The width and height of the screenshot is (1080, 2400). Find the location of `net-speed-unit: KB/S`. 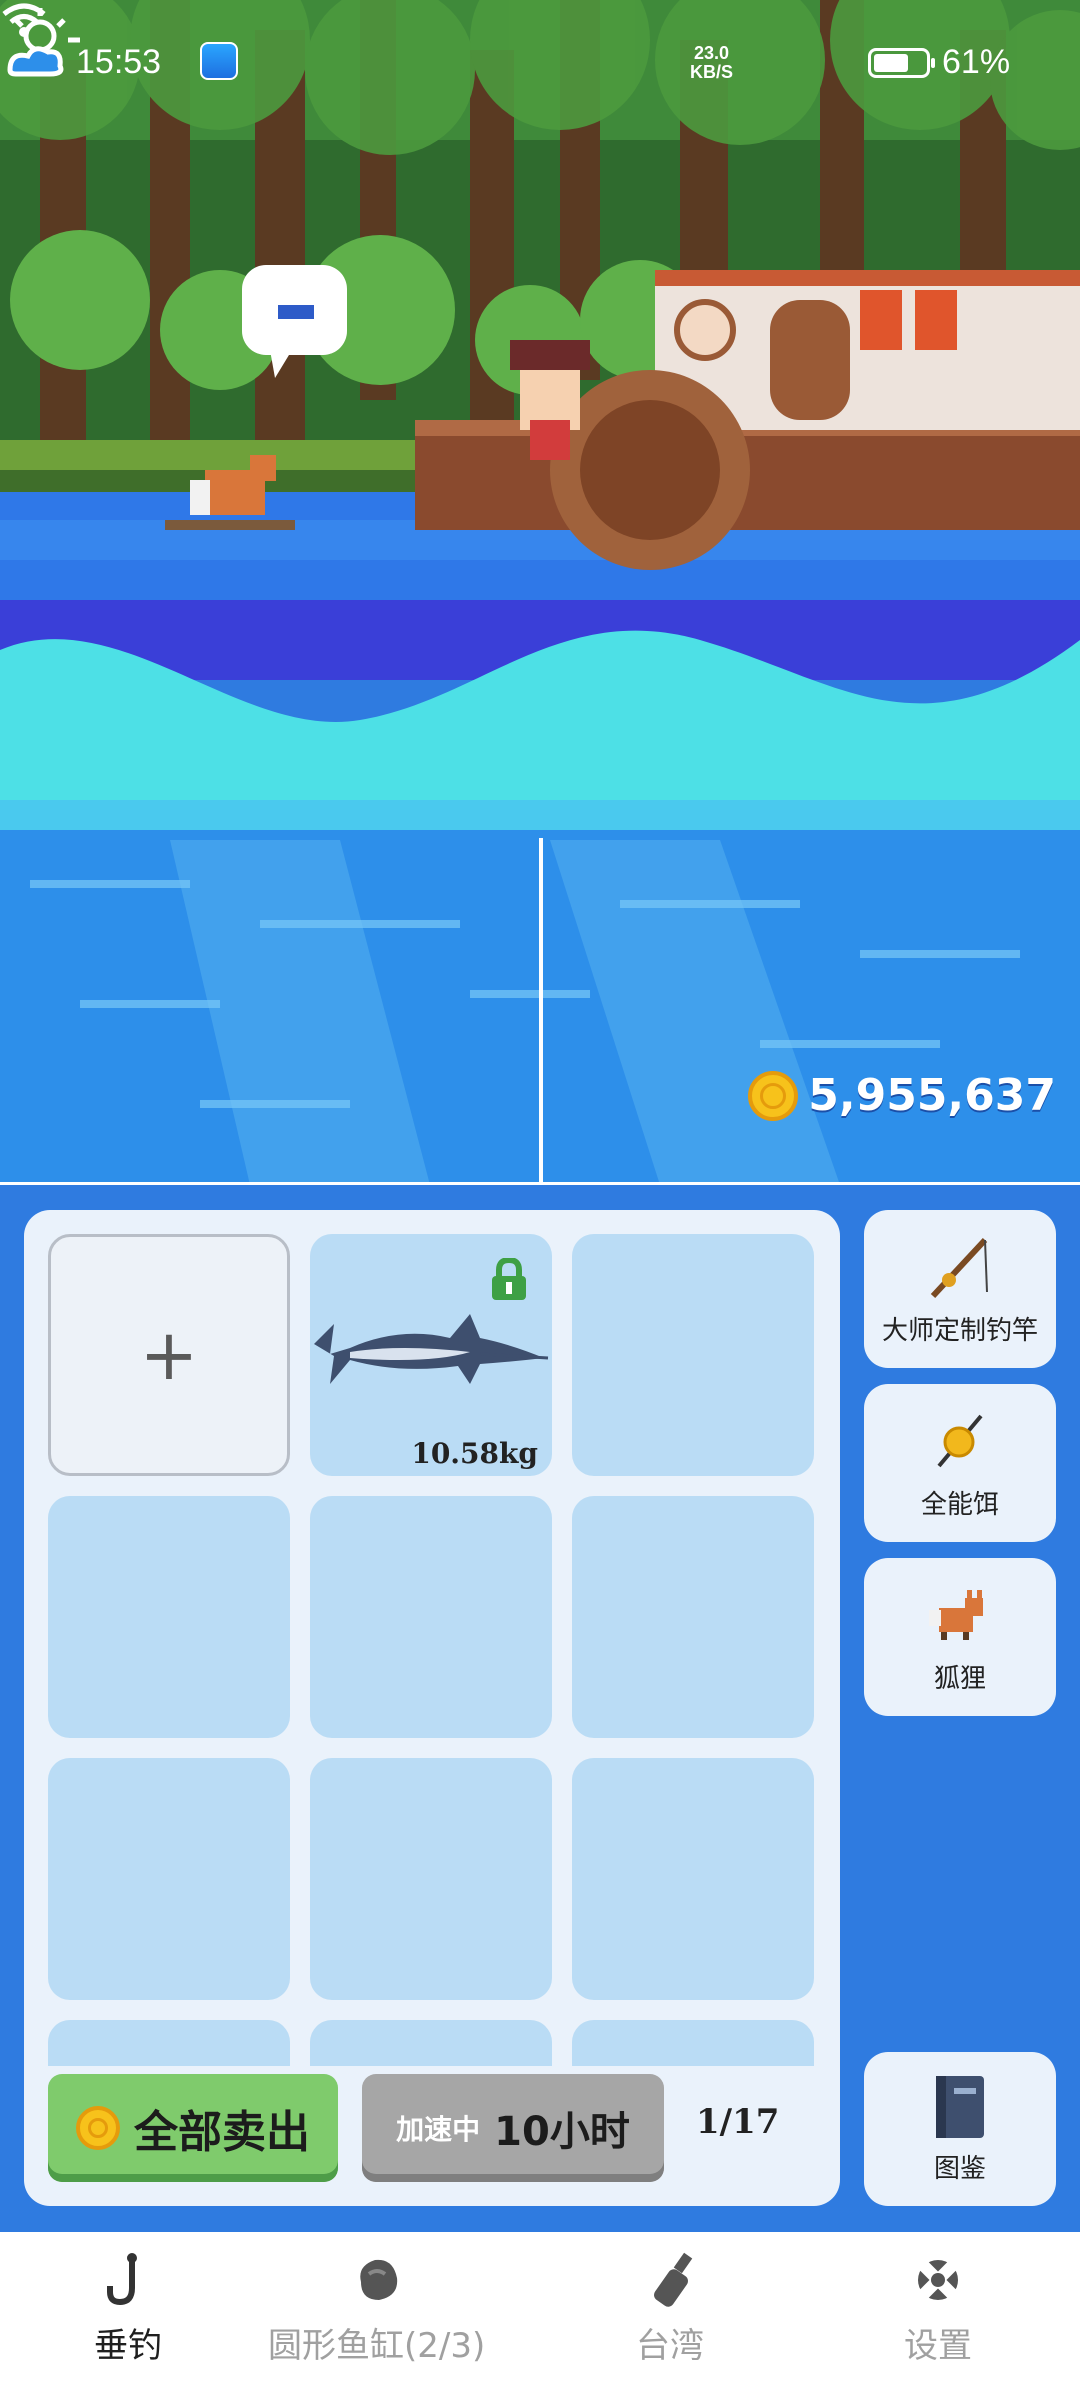

net-speed-unit: KB/S is located at coordinates (712, 72).